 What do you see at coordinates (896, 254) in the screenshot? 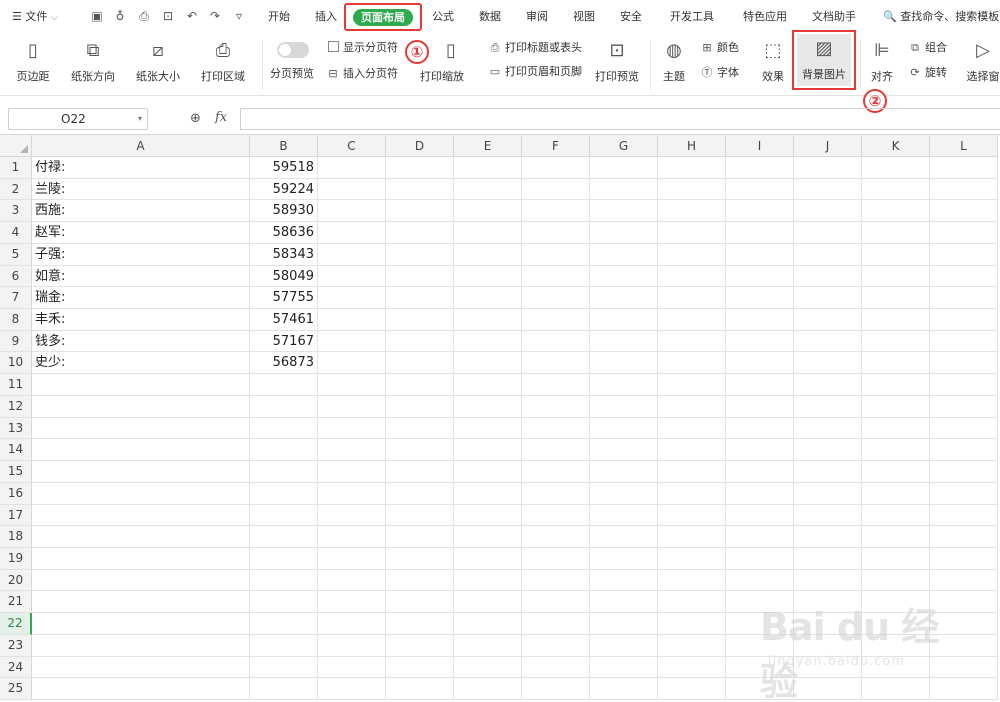
I see `cell-k5` at bounding box center [896, 254].